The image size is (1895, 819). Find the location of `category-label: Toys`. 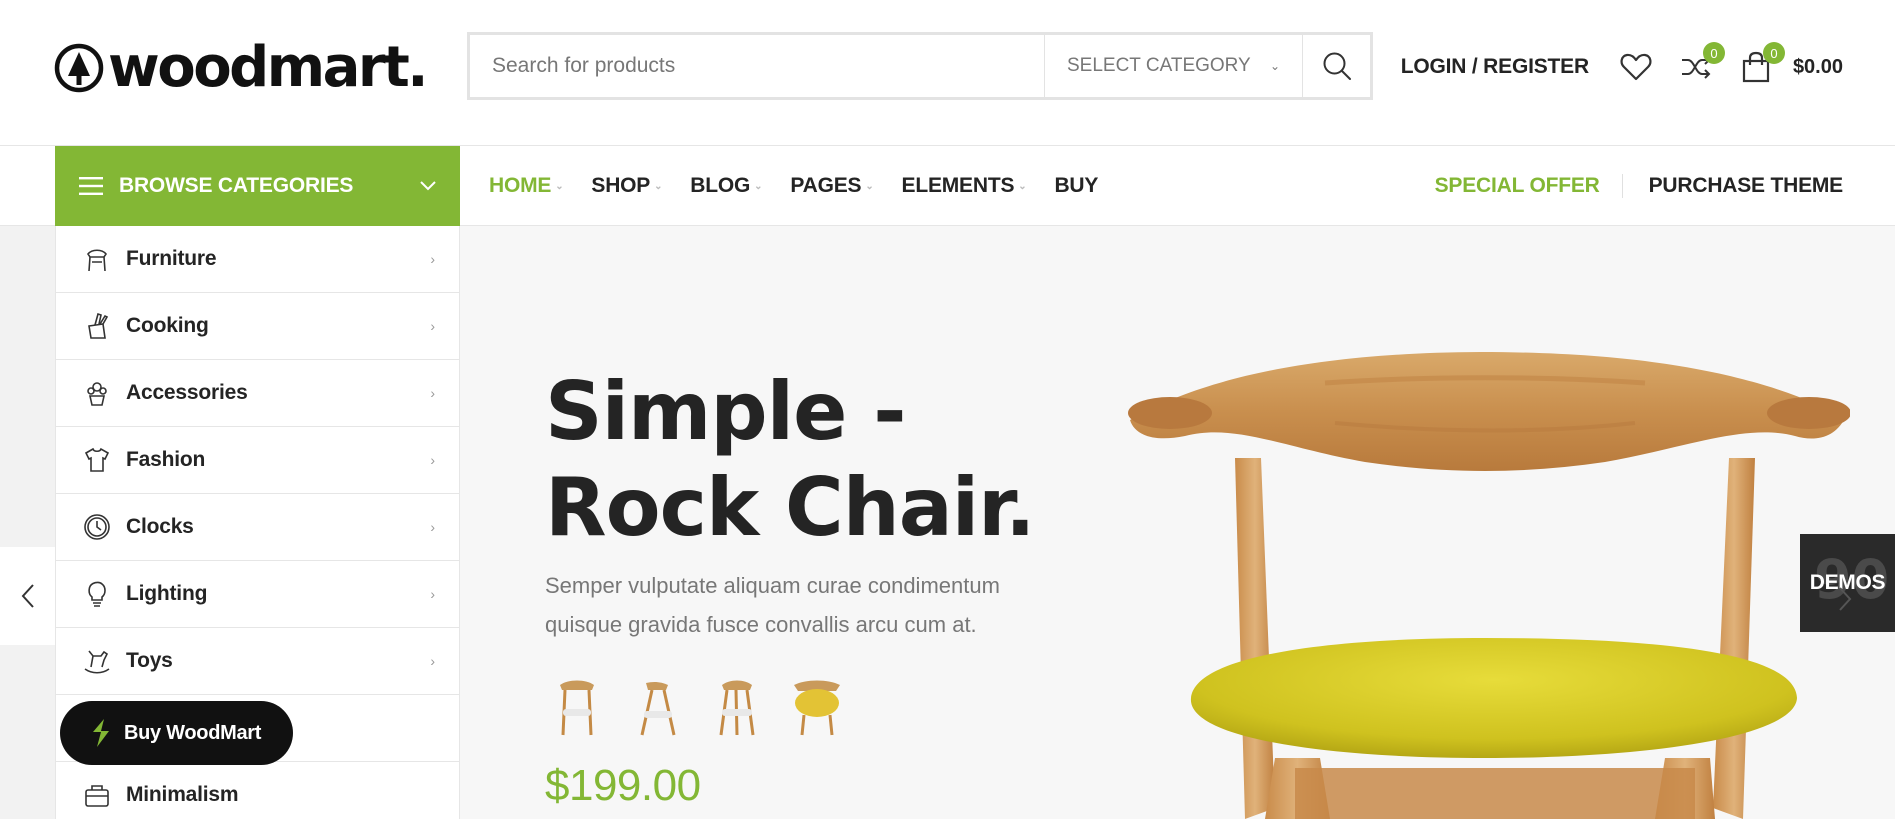

category-label: Toys is located at coordinates (149, 660).